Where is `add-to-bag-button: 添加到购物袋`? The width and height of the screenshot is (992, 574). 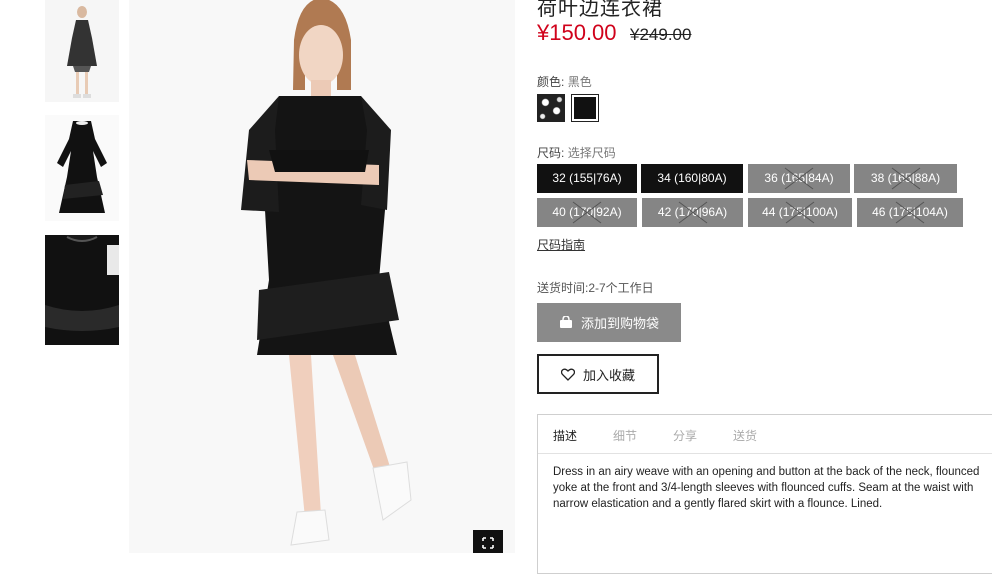
add-to-bag-button: 添加到购物袋 is located at coordinates (609, 322).